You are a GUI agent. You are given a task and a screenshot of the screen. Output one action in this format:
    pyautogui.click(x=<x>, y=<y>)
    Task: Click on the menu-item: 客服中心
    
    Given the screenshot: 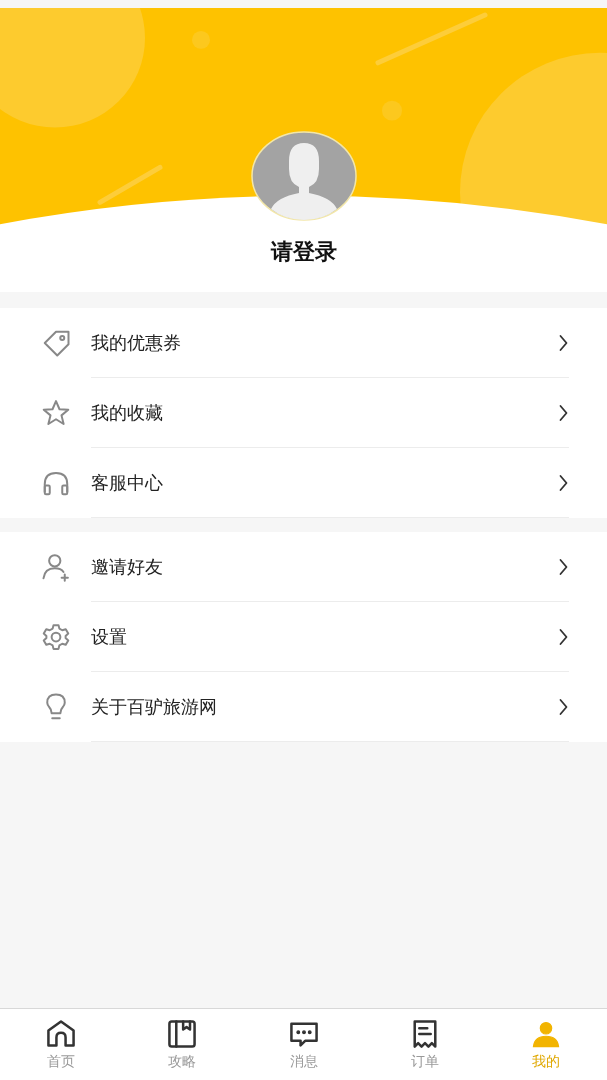 What is the action you would take?
    pyautogui.click(x=303, y=483)
    